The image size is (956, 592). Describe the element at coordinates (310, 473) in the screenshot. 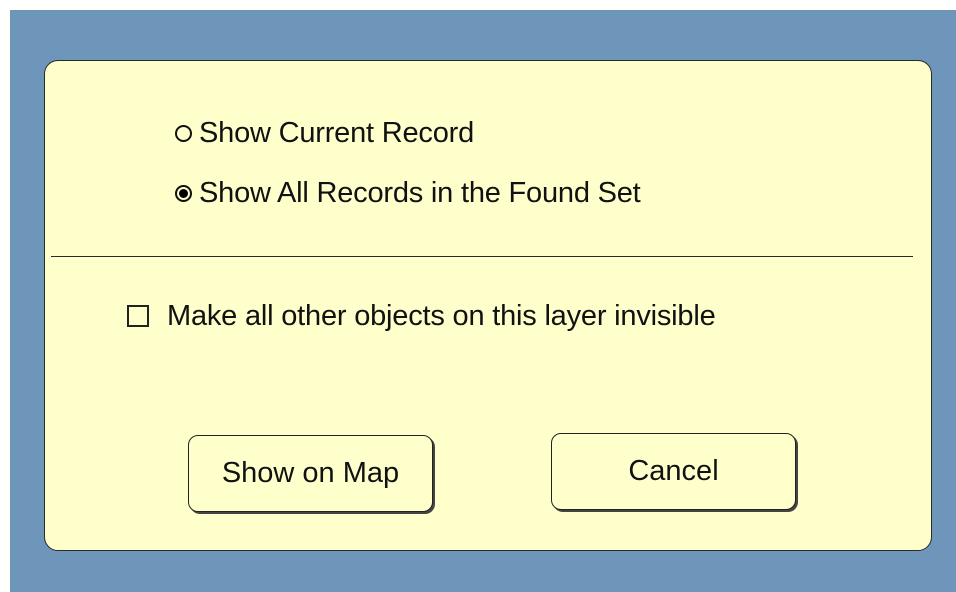

I see `show-on-map-button: Show on Map` at that location.